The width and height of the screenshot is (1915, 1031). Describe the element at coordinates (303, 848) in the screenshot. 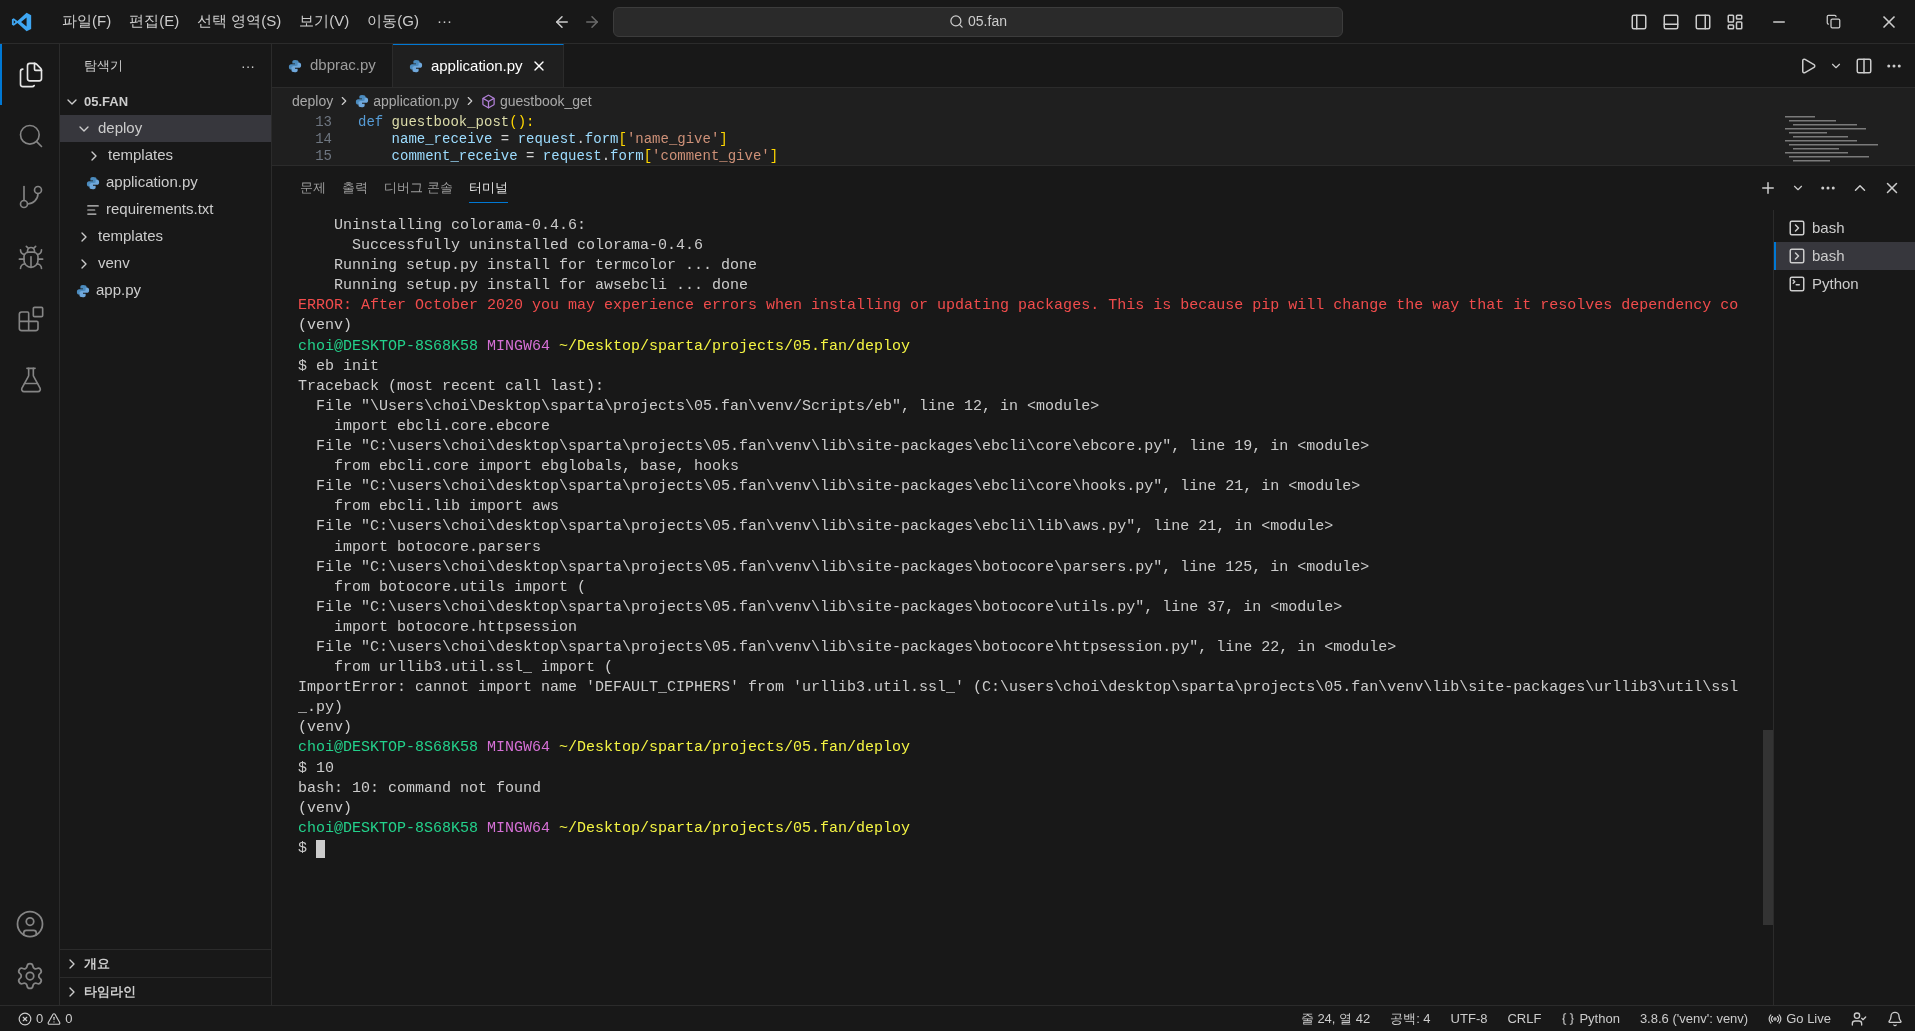

I see `terminal-line: $` at that location.